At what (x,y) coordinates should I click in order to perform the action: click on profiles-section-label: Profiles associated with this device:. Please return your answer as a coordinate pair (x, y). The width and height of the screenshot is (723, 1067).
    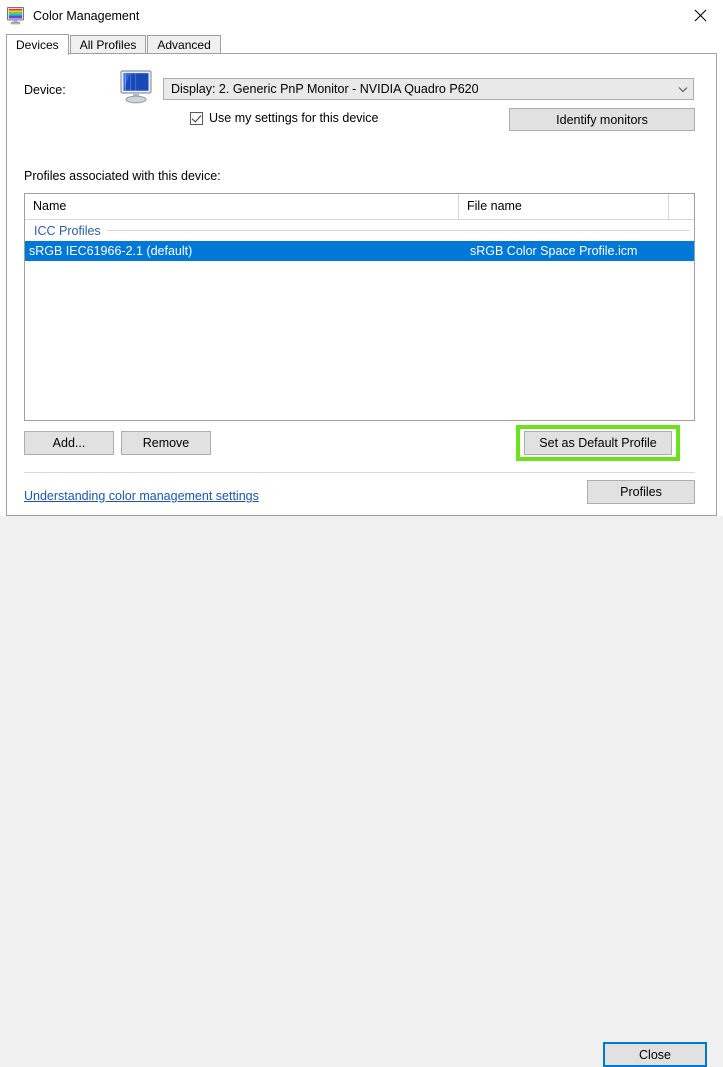
    Looking at the image, I should click on (122, 176).